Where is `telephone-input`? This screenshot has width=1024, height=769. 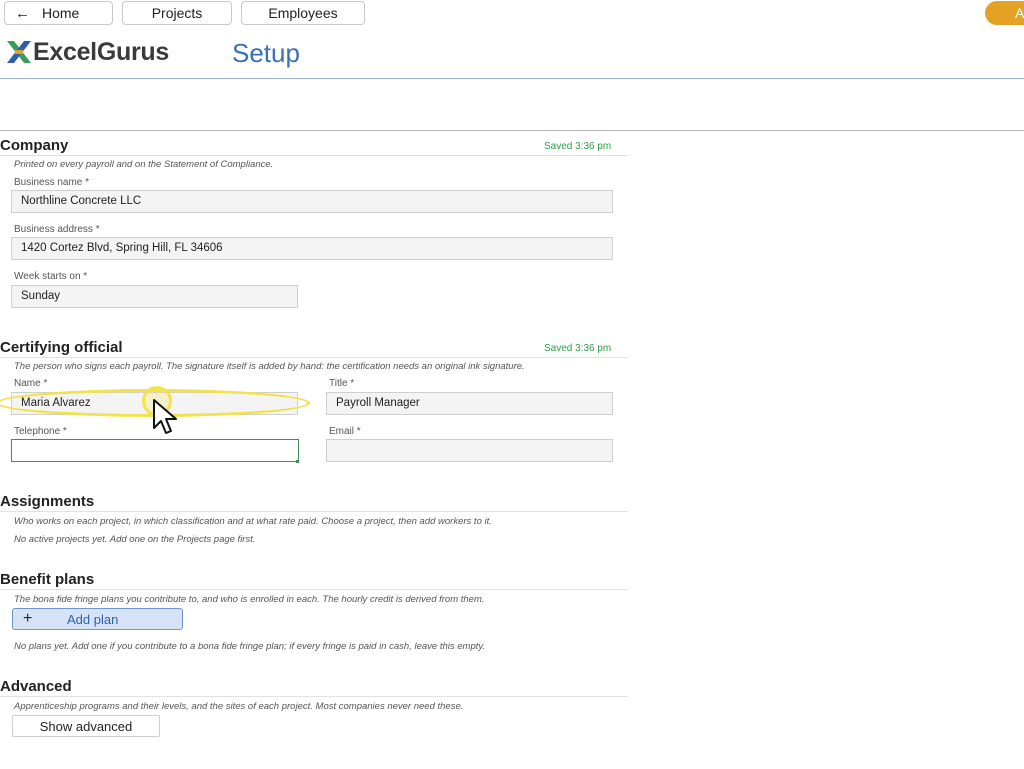 telephone-input is located at coordinates (155, 450).